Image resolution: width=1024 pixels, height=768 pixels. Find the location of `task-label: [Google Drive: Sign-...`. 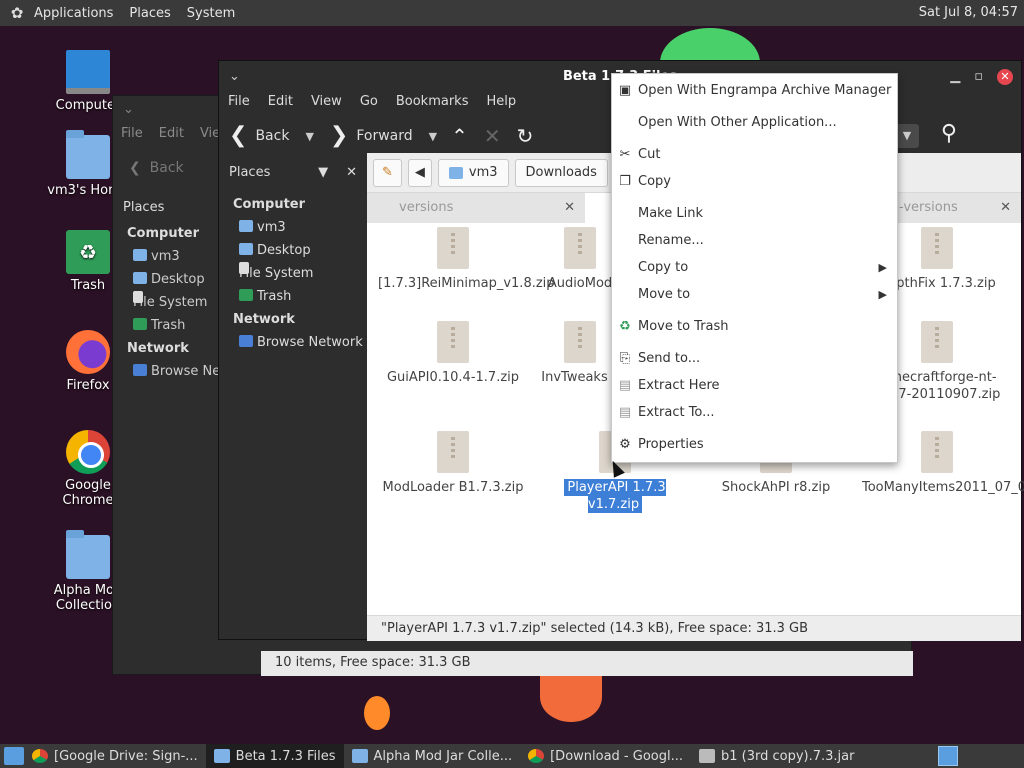

task-label: [Google Drive: Sign-... is located at coordinates (126, 756).